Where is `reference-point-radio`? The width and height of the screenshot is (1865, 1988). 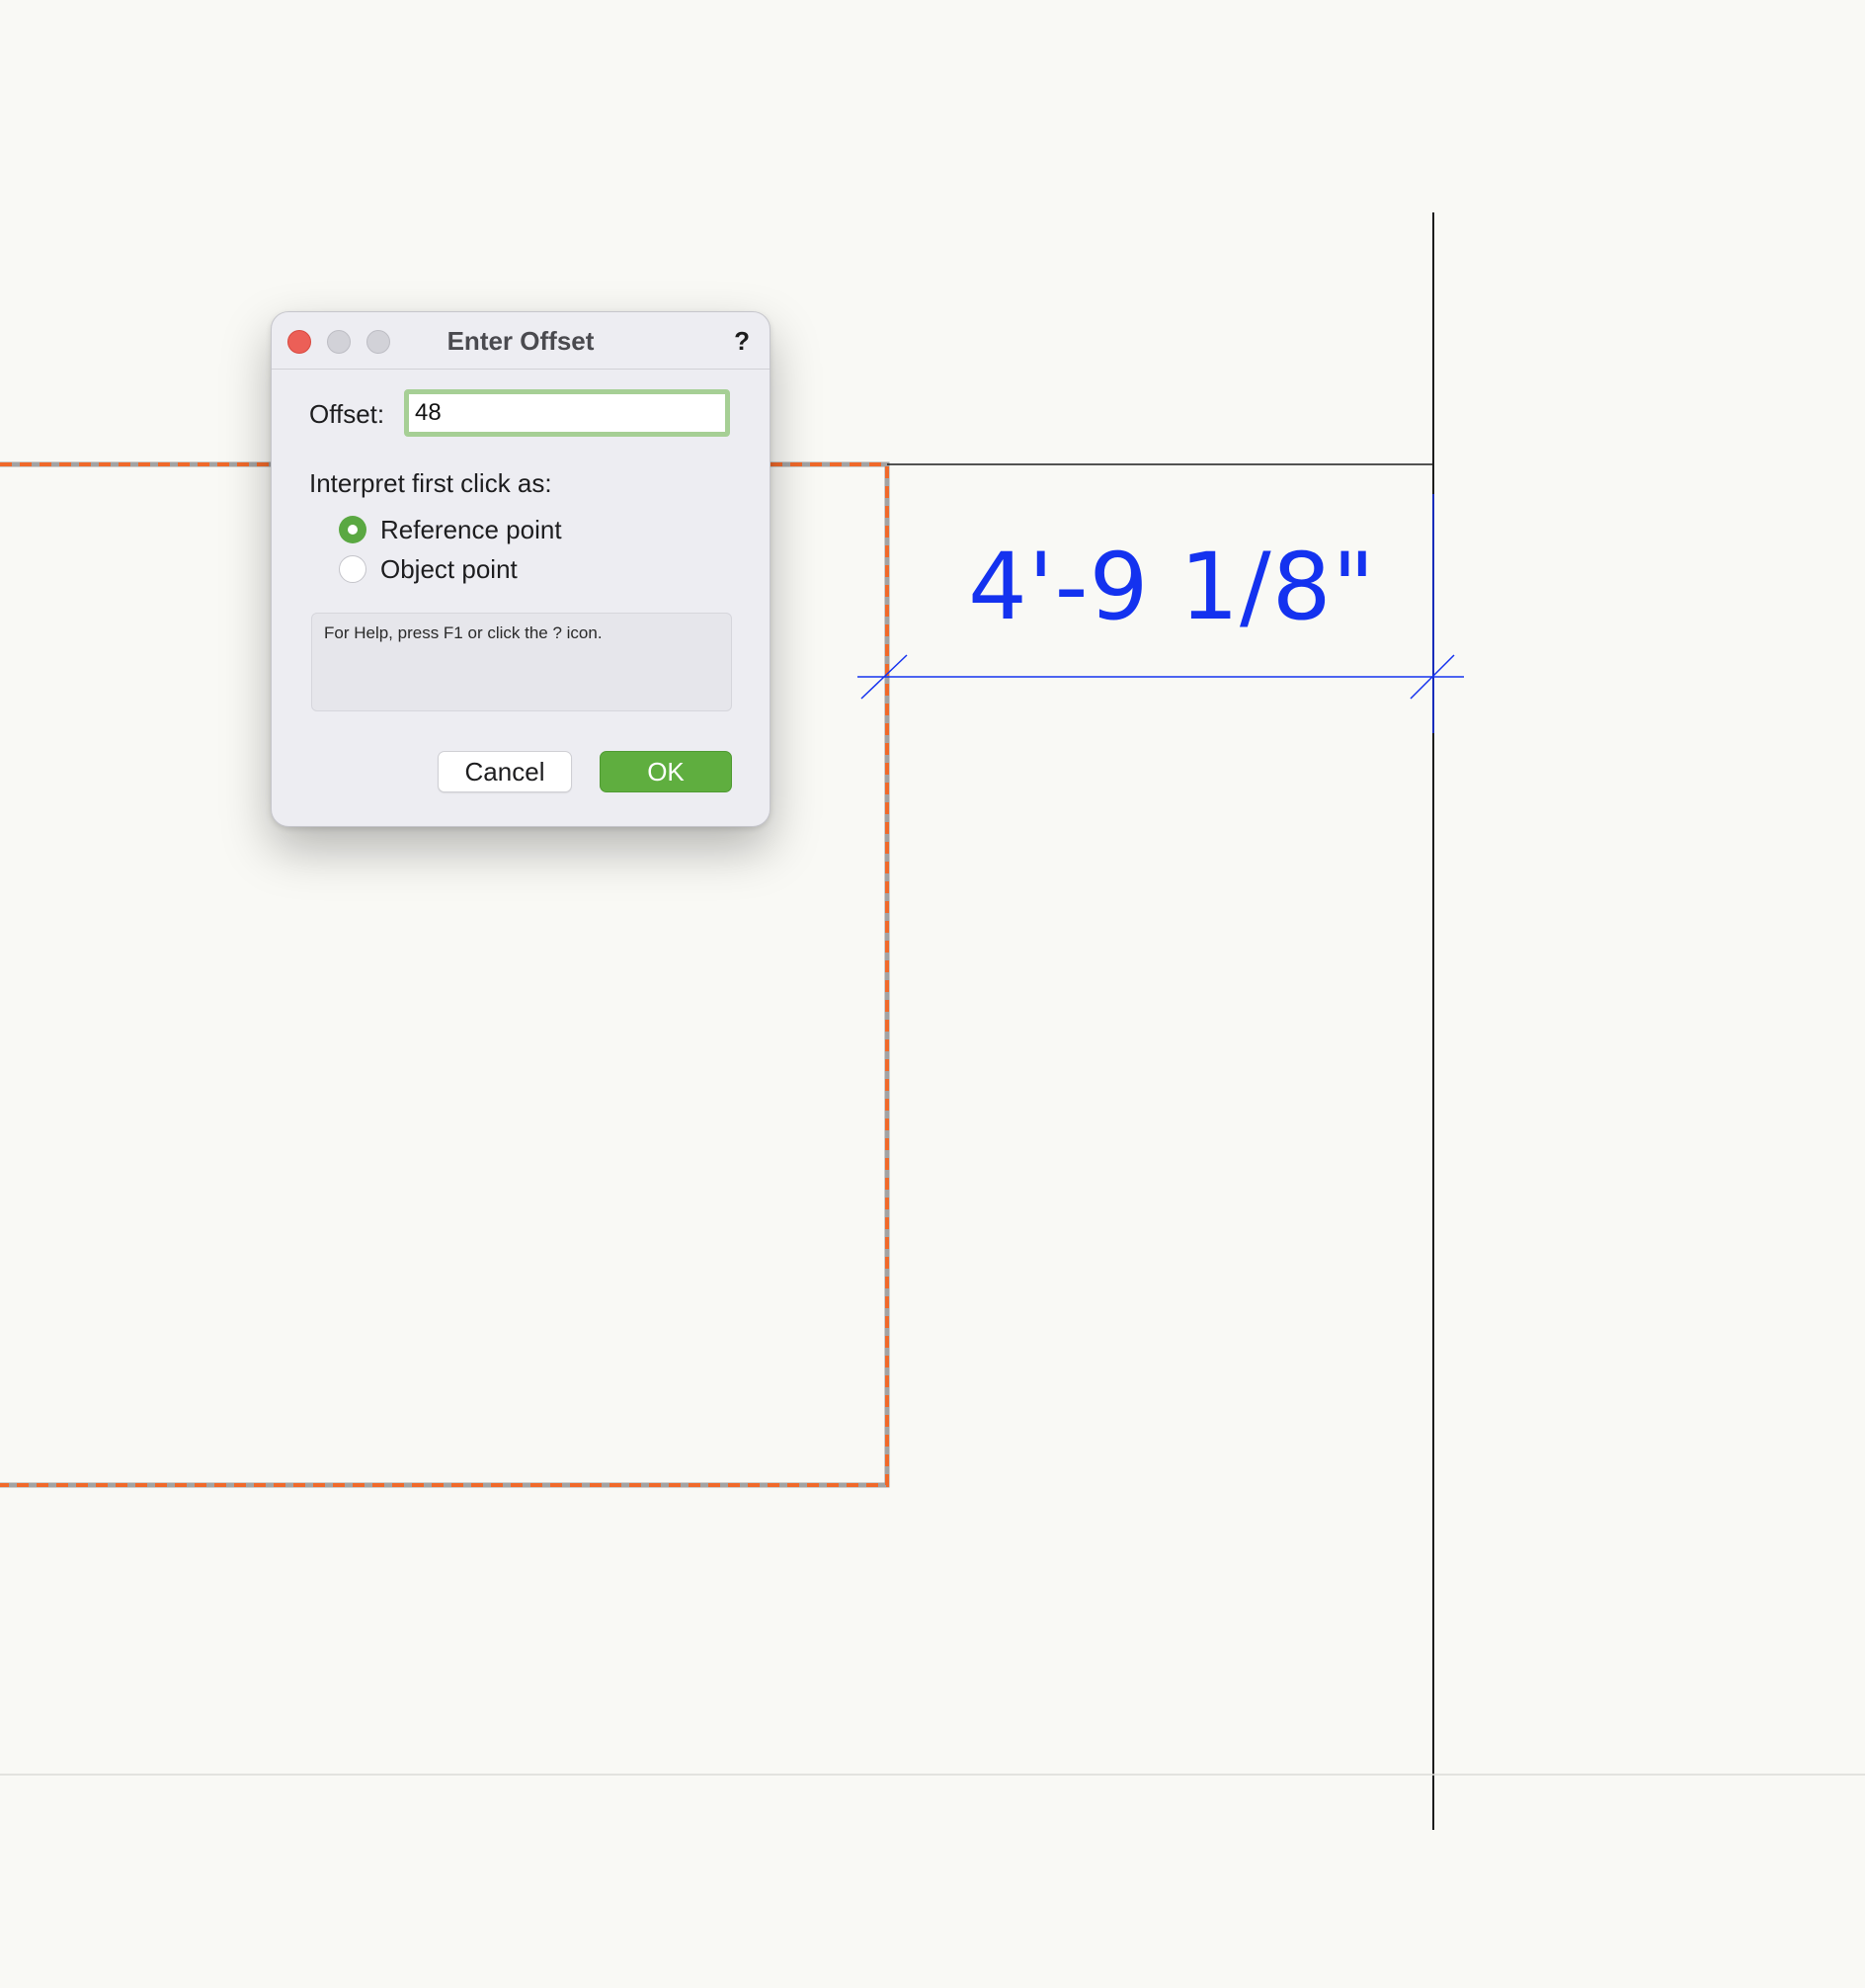
reference-point-radio is located at coordinates (352, 529).